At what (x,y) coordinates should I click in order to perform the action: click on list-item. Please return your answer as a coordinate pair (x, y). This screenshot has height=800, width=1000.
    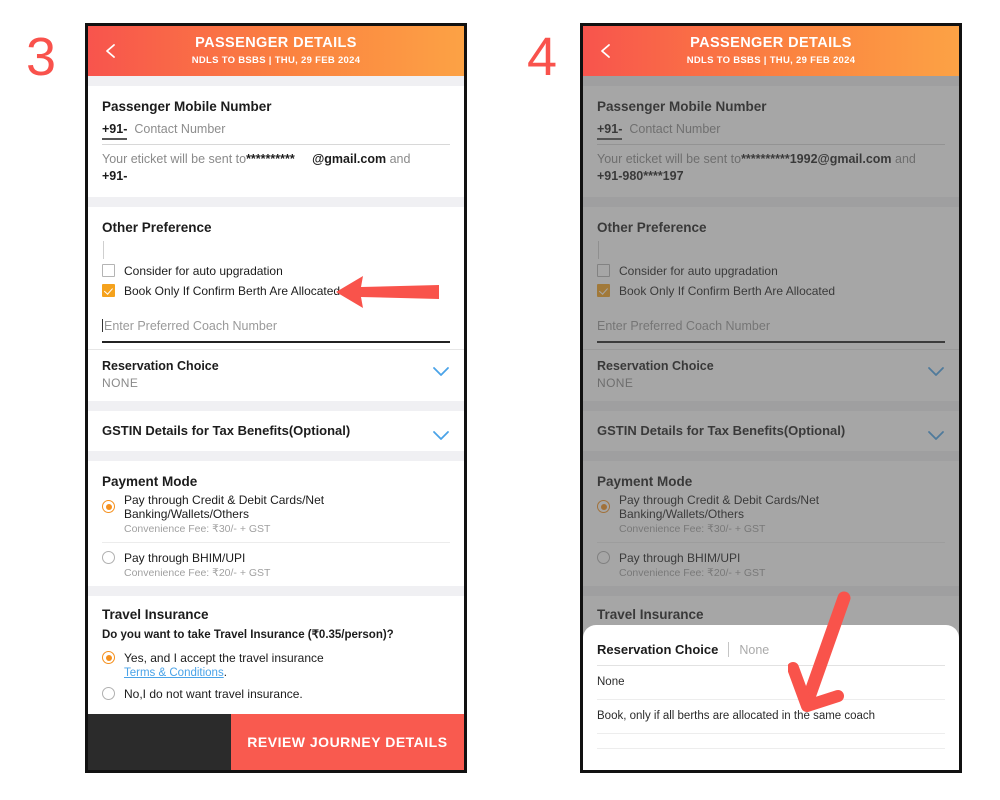
    Looking at the image, I should click on (771, 741).